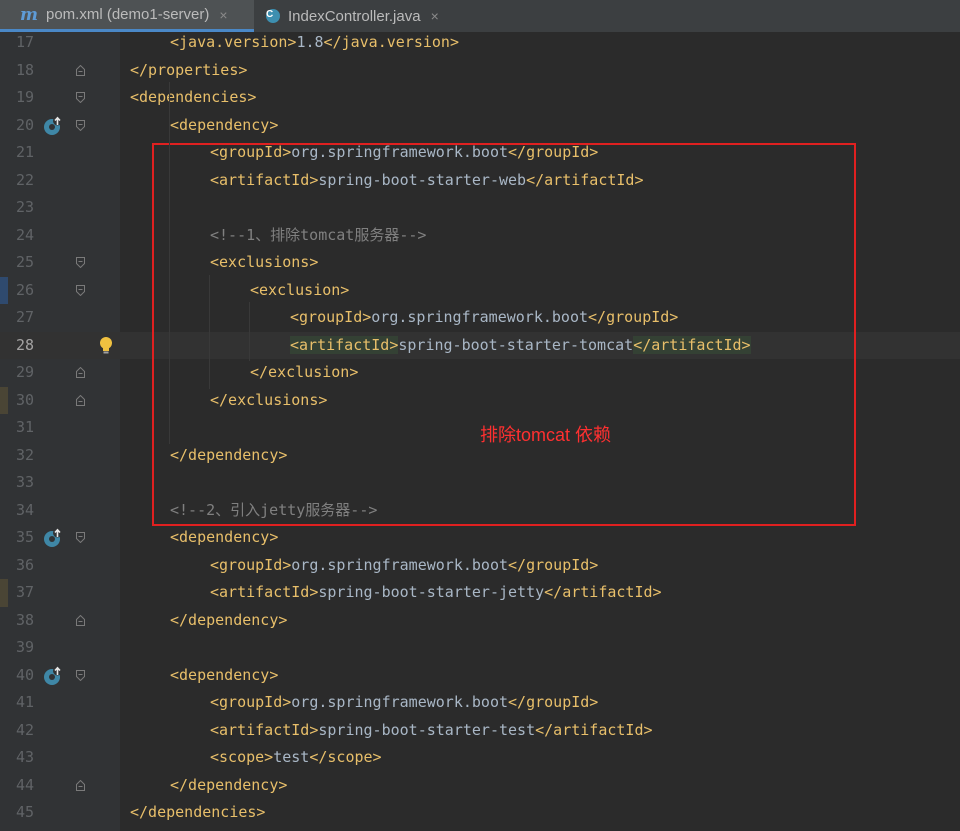 This screenshot has height=831, width=960. I want to click on code-line: 38 </dependency>, so click(480, 621).